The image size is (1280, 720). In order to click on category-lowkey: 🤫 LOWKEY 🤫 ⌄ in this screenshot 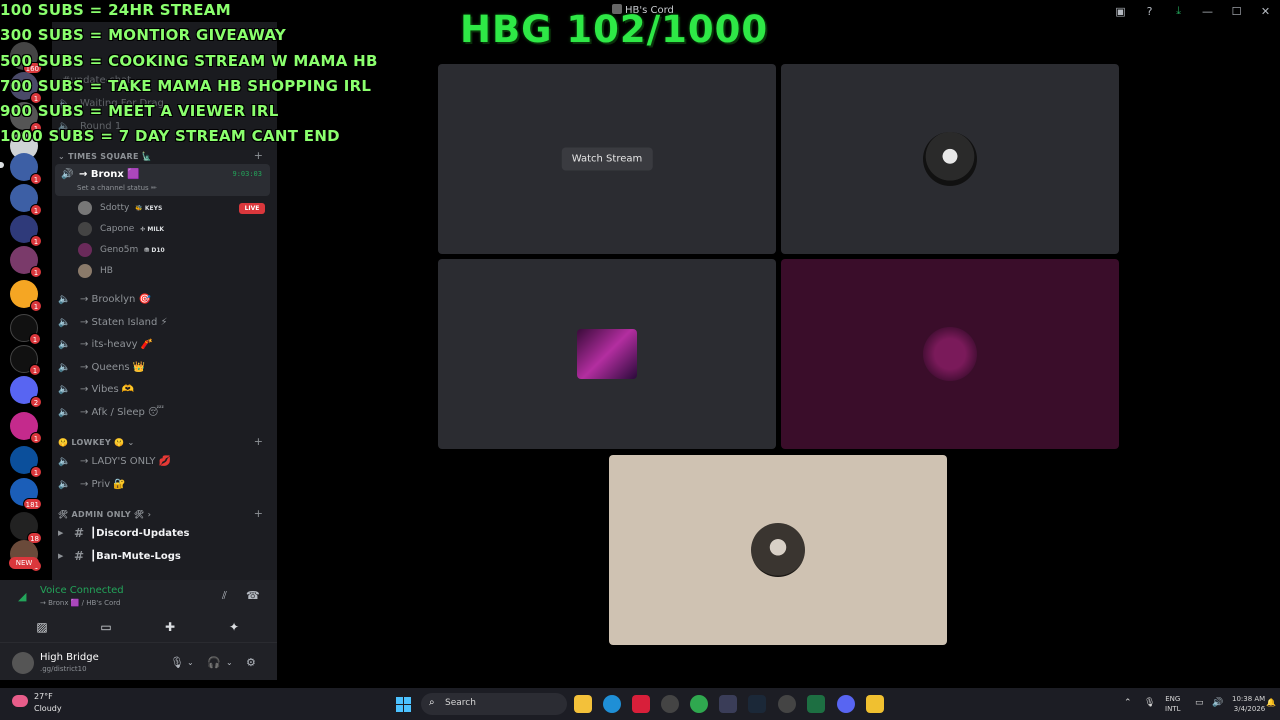, I will do `click(96, 442)`.